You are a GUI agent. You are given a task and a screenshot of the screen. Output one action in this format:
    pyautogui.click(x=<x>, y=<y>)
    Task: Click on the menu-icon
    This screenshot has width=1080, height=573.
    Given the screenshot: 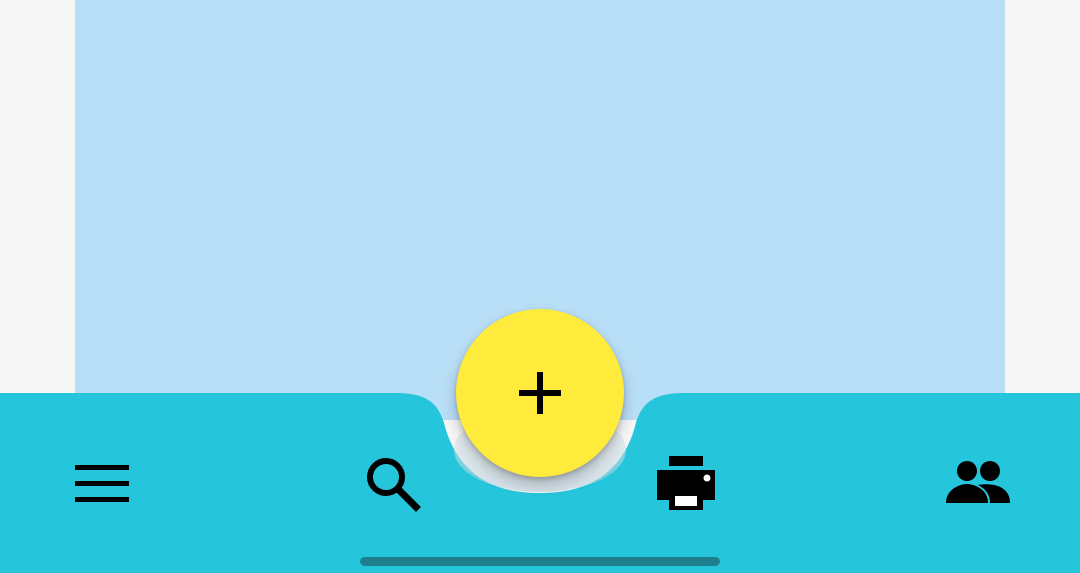 What is the action you would take?
    pyautogui.click(x=102, y=483)
    